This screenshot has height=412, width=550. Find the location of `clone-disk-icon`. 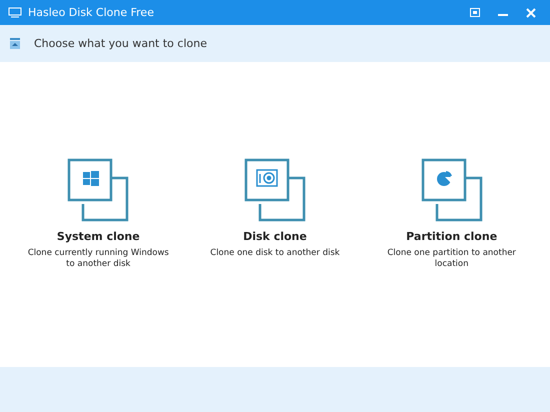

clone-disk-icon is located at coordinates (275, 190).